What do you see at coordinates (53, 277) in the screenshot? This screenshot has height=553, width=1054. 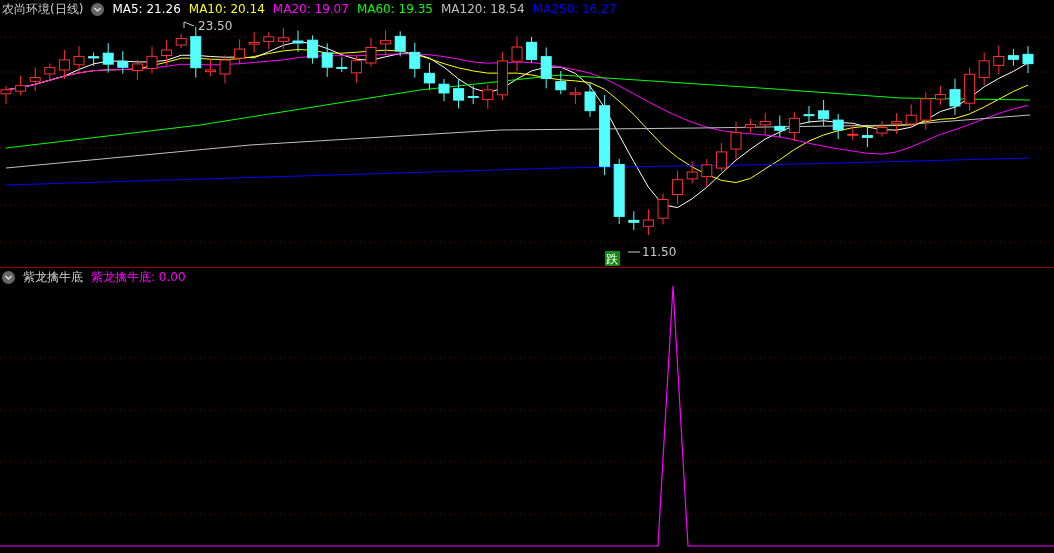 I see `indicator-title: 紫龙擒牛底` at bounding box center [53, 277].